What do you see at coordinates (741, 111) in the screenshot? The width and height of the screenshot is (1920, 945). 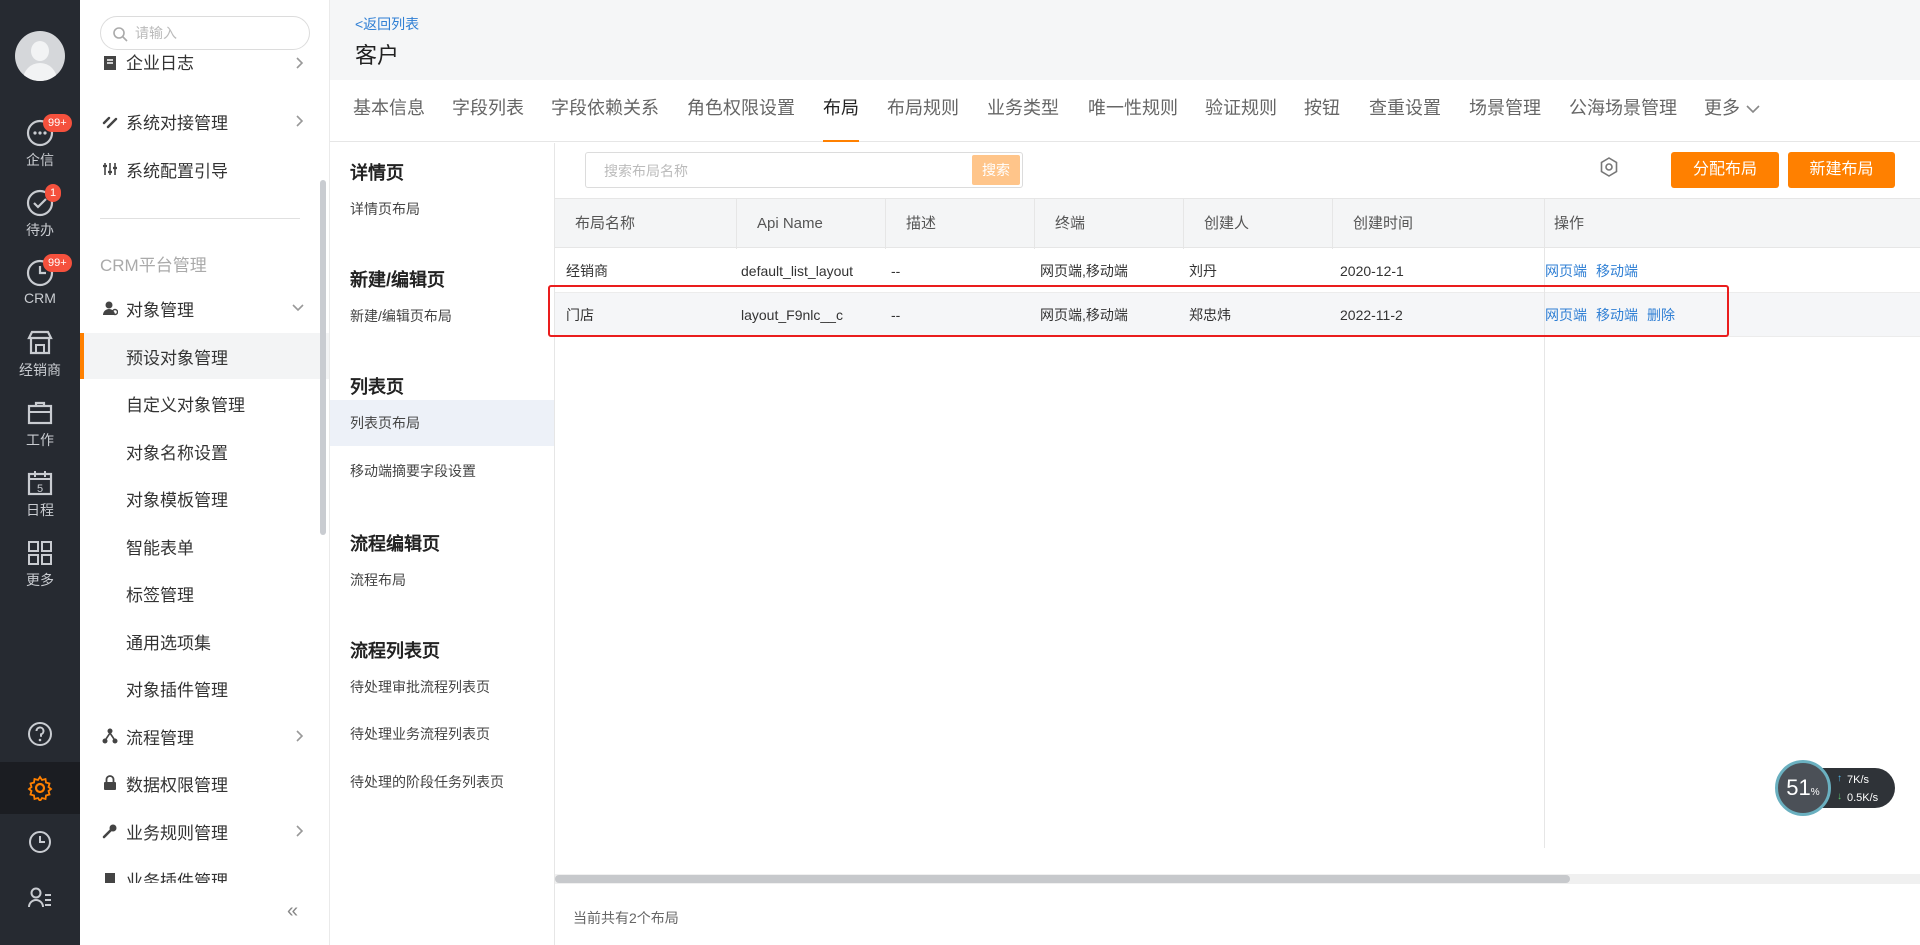 I see `tab-role-permissions: 角色权限设置` at bounding box center [741, 111].